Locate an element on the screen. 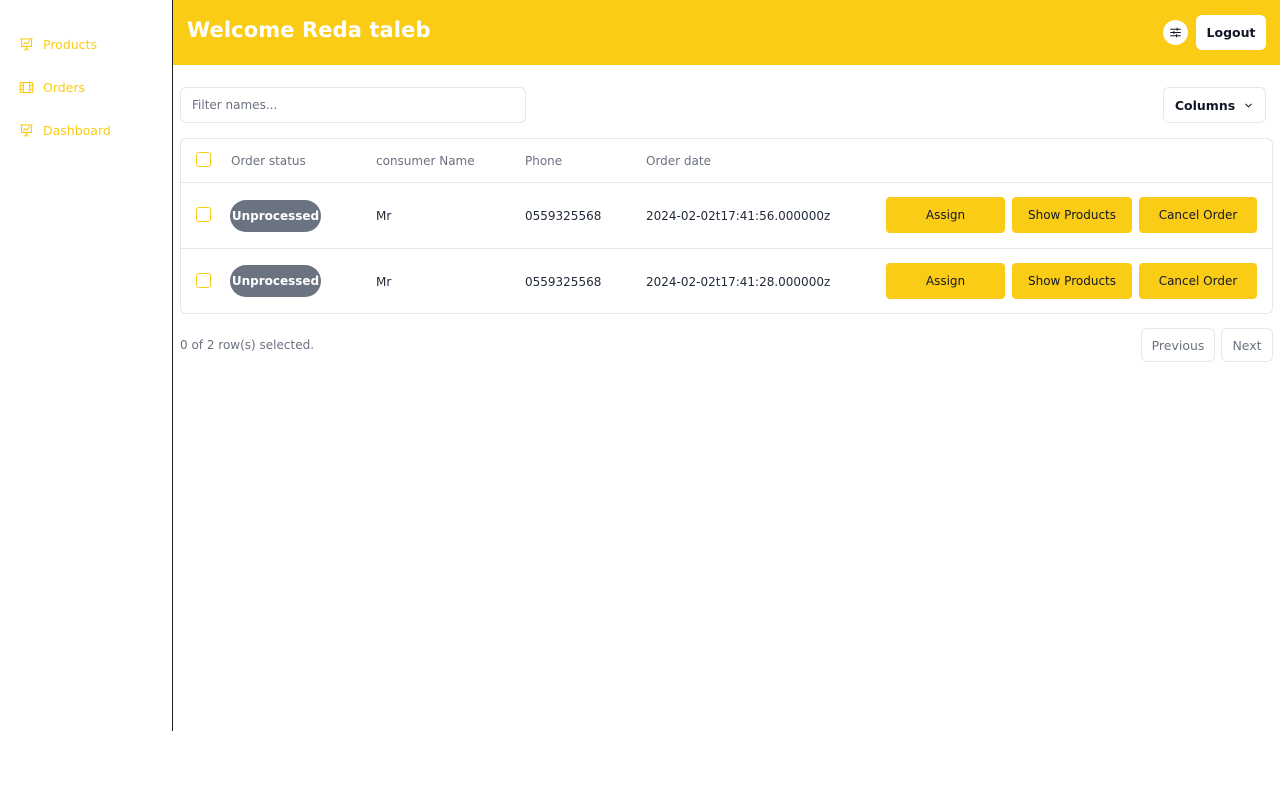 The width and height of the screenshot is (1280, 811). sidebar-item-label: Products is located at coordinates (70, 44).